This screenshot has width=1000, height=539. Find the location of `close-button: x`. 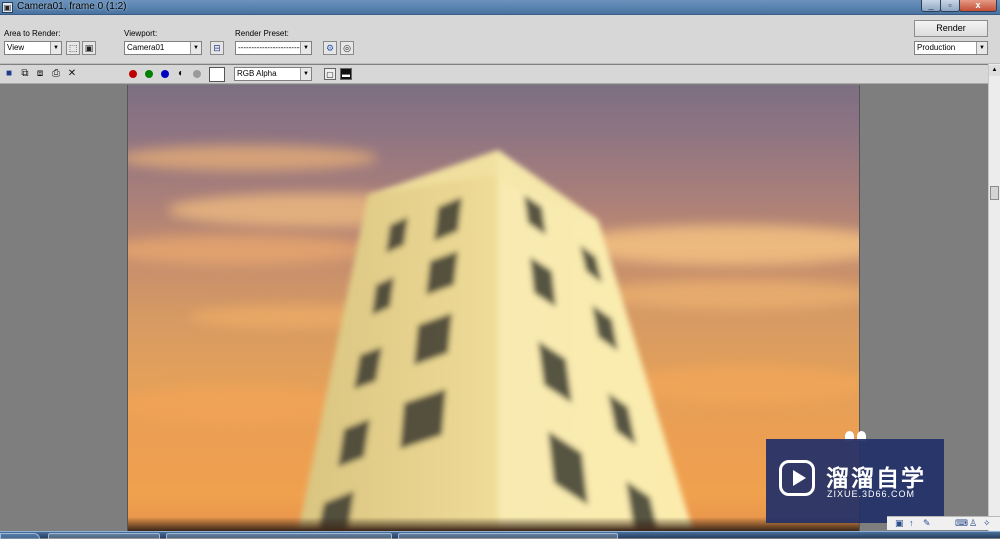

close-button: x is located at coordinates (978, 6).